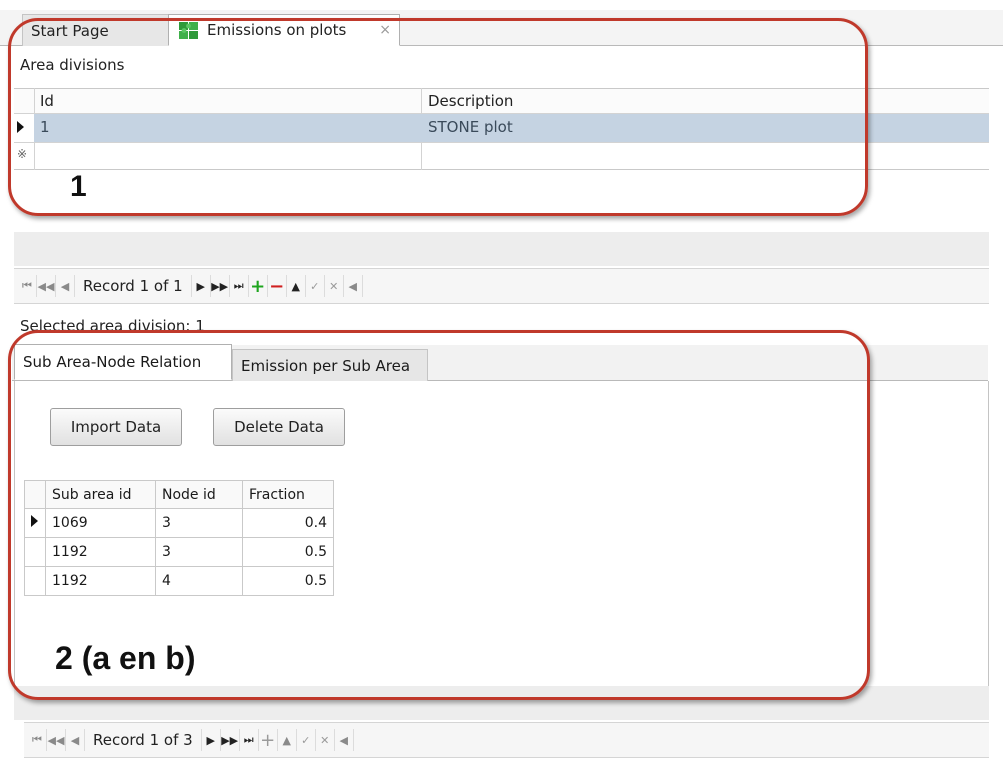  Describe the element at coordinates (506, 740) in the screenshot. I see `record-navigator: ⏮ ◀◀ ◀ Record 1 of 3 ▶ ▶▶ ⏭ + ▲ ✓ ✕ ◀` at that location.